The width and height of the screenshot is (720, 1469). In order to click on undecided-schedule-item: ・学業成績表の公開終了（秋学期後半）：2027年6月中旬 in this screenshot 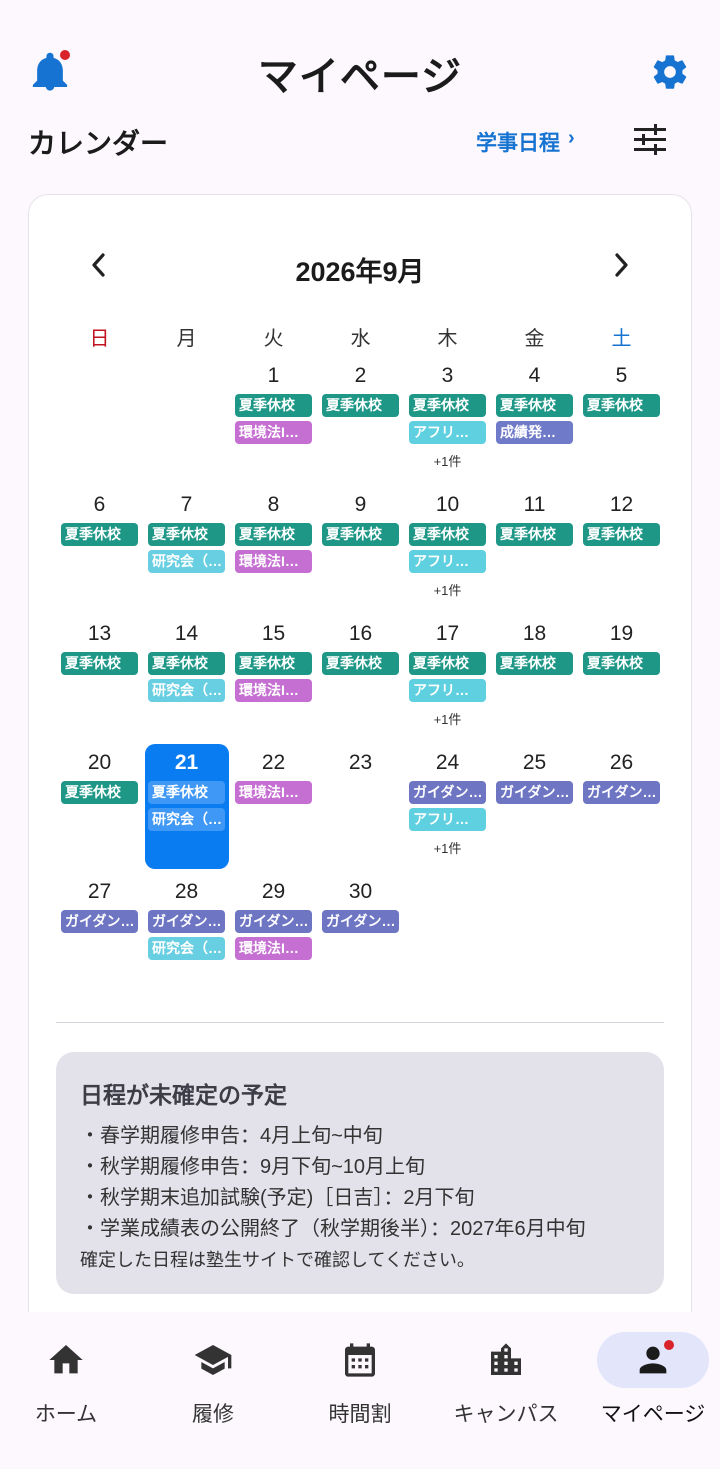, I will do `click(333, 1229)`.